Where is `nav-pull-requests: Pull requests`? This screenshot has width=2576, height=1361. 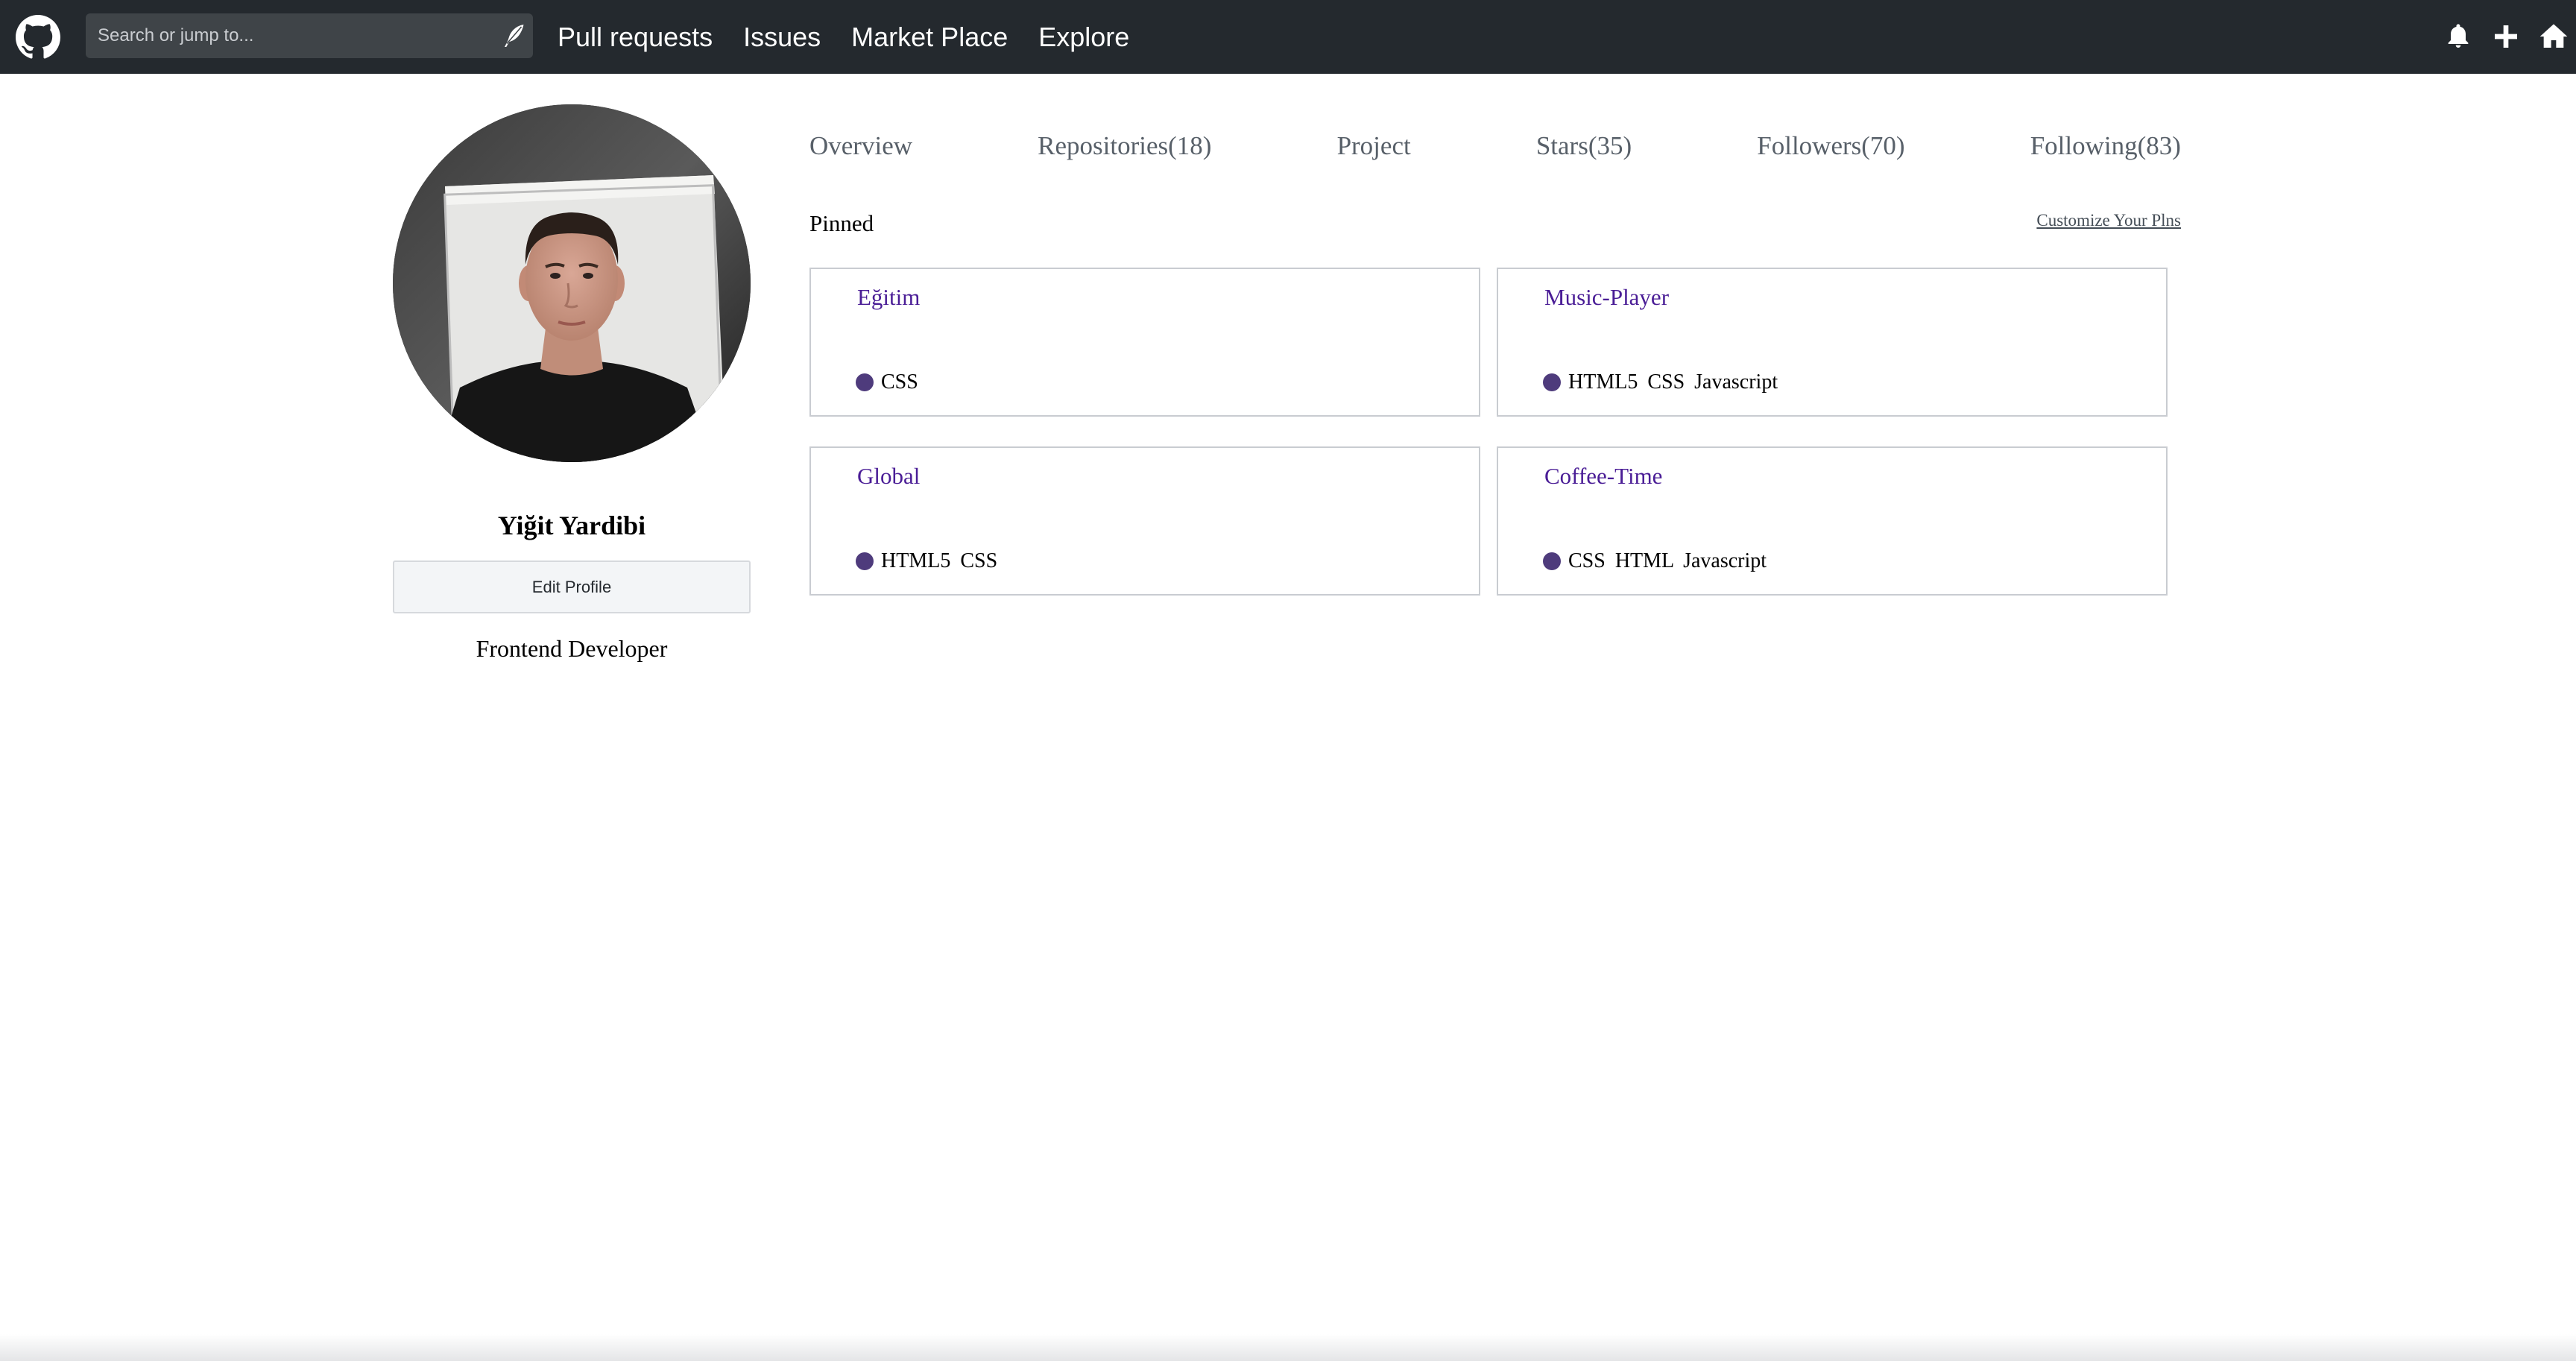 nav-pull-requests: Pull requests is located at coordinates (635, 37).